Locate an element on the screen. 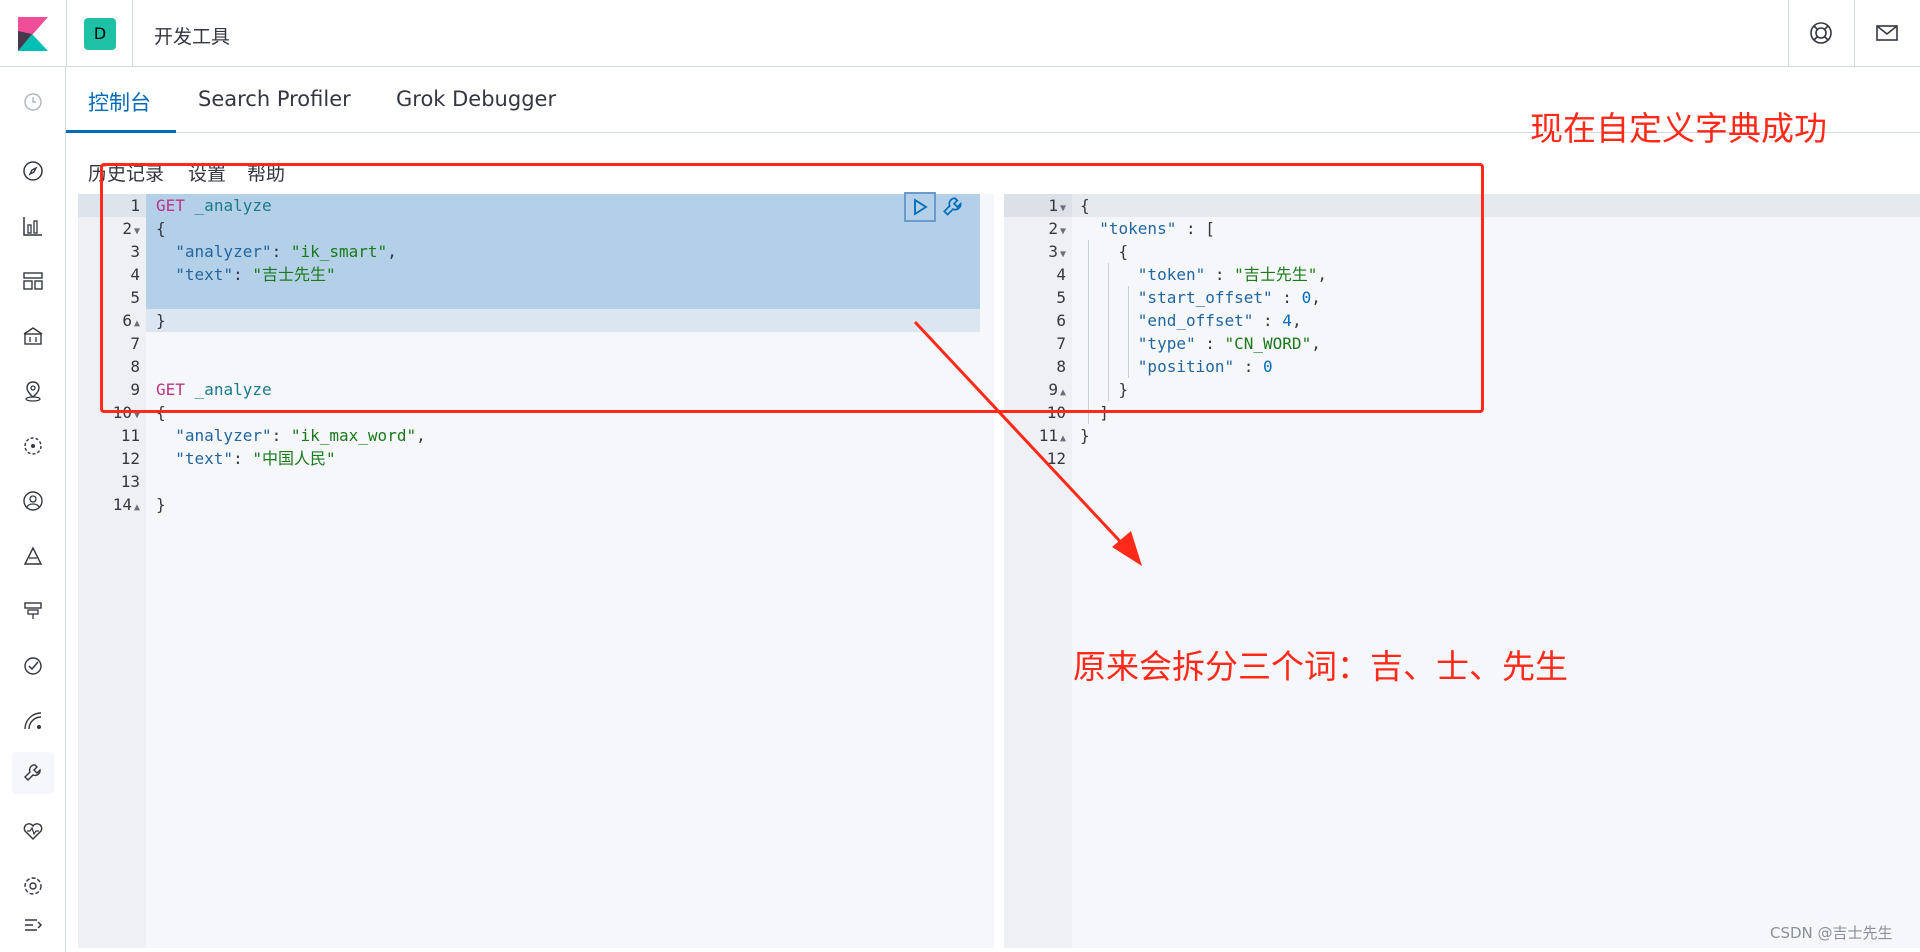  apm-icon is located at coordinates (33, 556).